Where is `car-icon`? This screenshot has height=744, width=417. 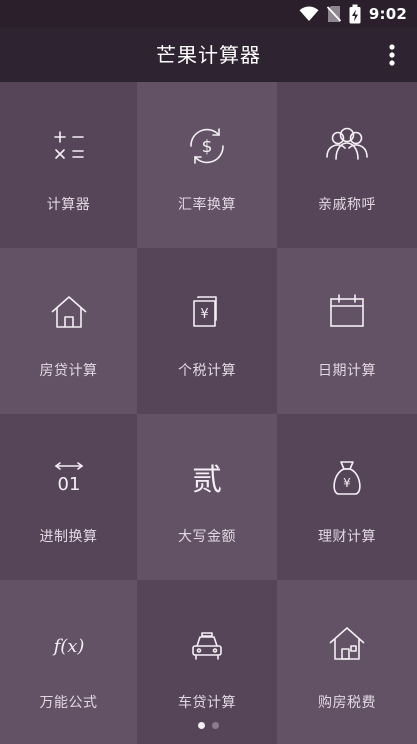 car-icon is located at coordinates (207, 644).